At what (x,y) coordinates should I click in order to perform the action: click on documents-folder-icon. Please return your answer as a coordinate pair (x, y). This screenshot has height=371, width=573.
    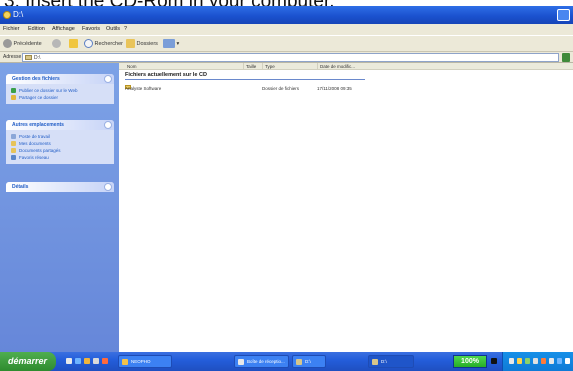
    Looking at the image, I should click on (13, 144).